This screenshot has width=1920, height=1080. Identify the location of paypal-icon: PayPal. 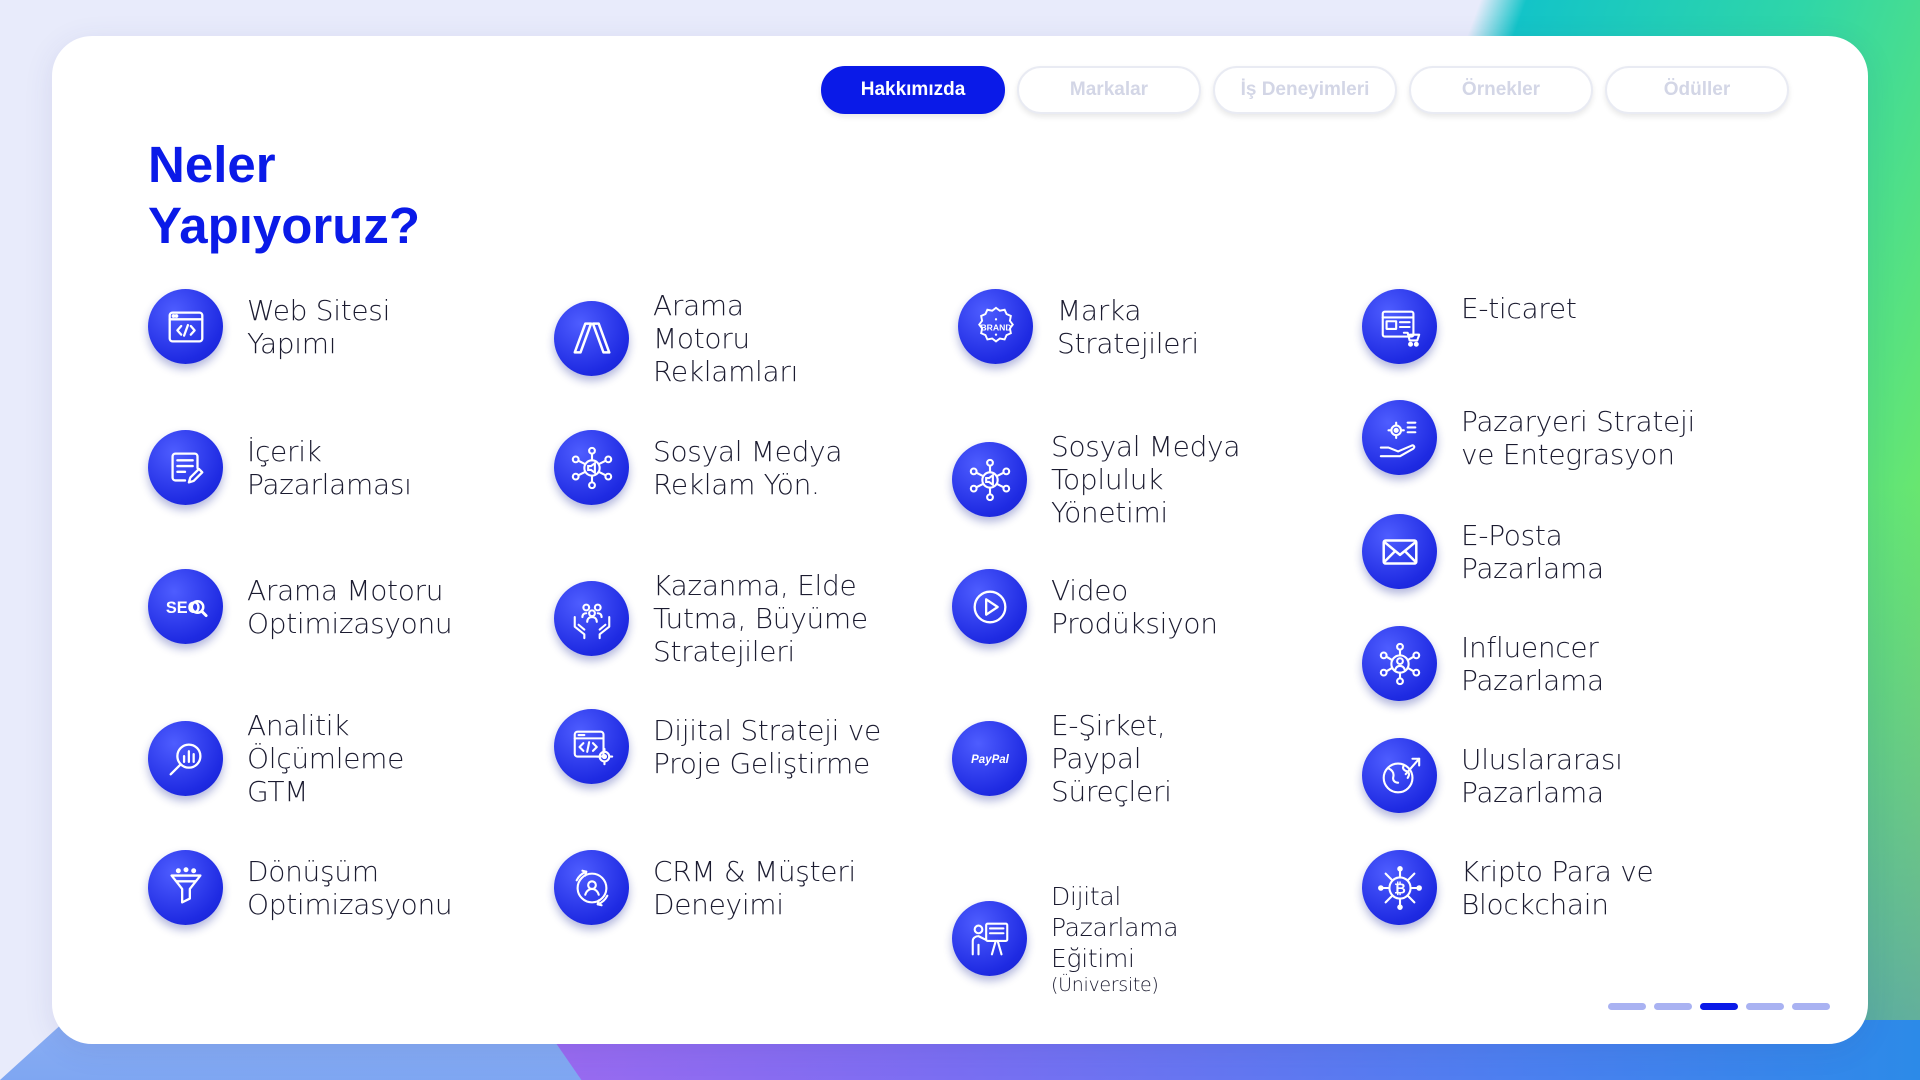
(989, 758).